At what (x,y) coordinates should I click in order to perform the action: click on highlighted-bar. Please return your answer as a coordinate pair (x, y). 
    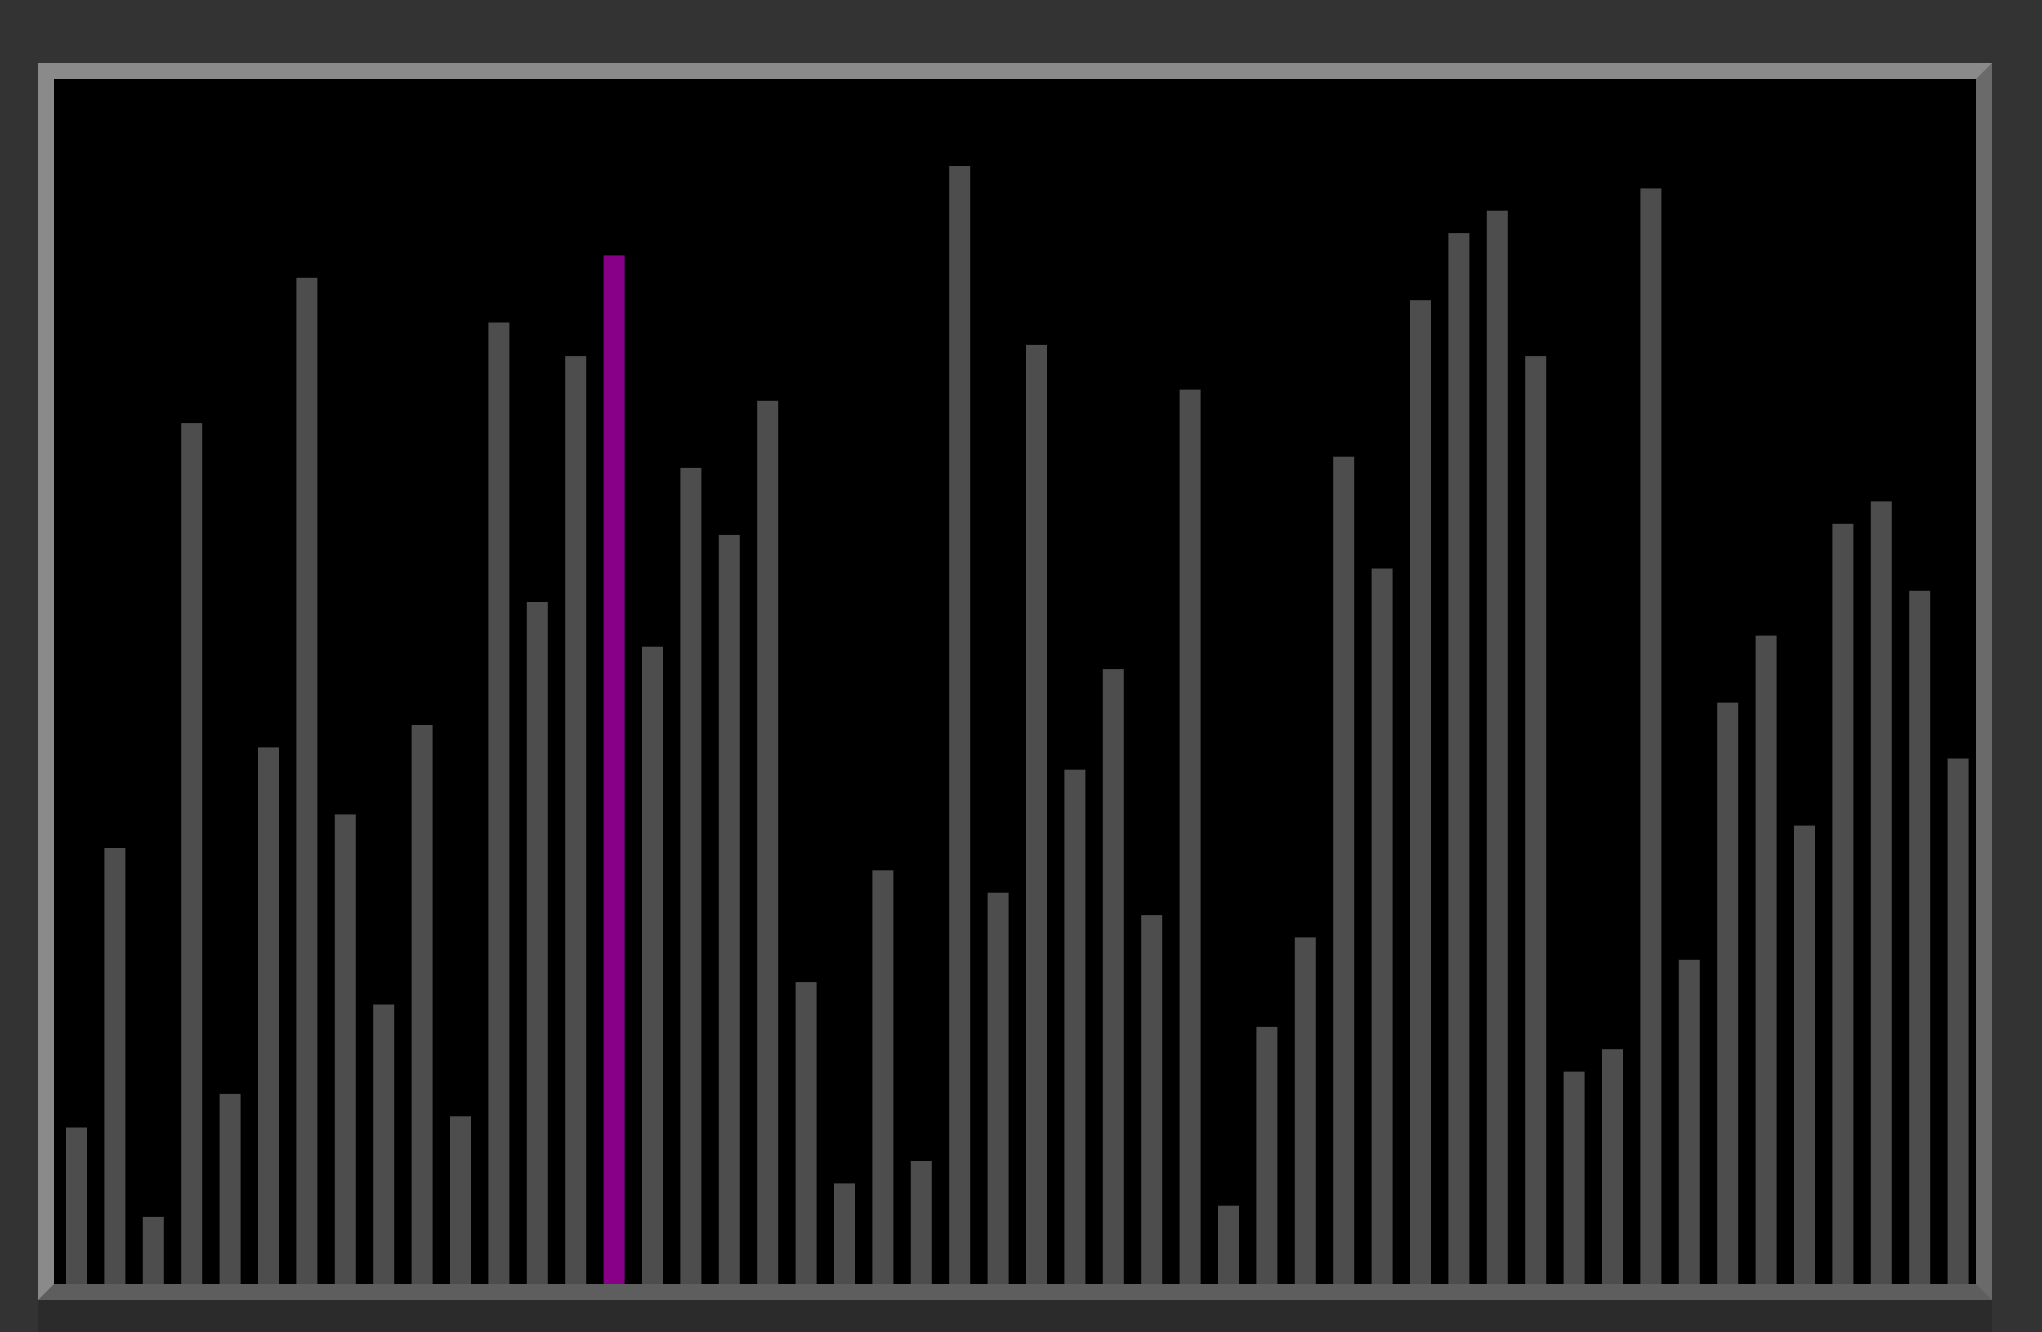
    Looking at the image, I should click on (614, 769).